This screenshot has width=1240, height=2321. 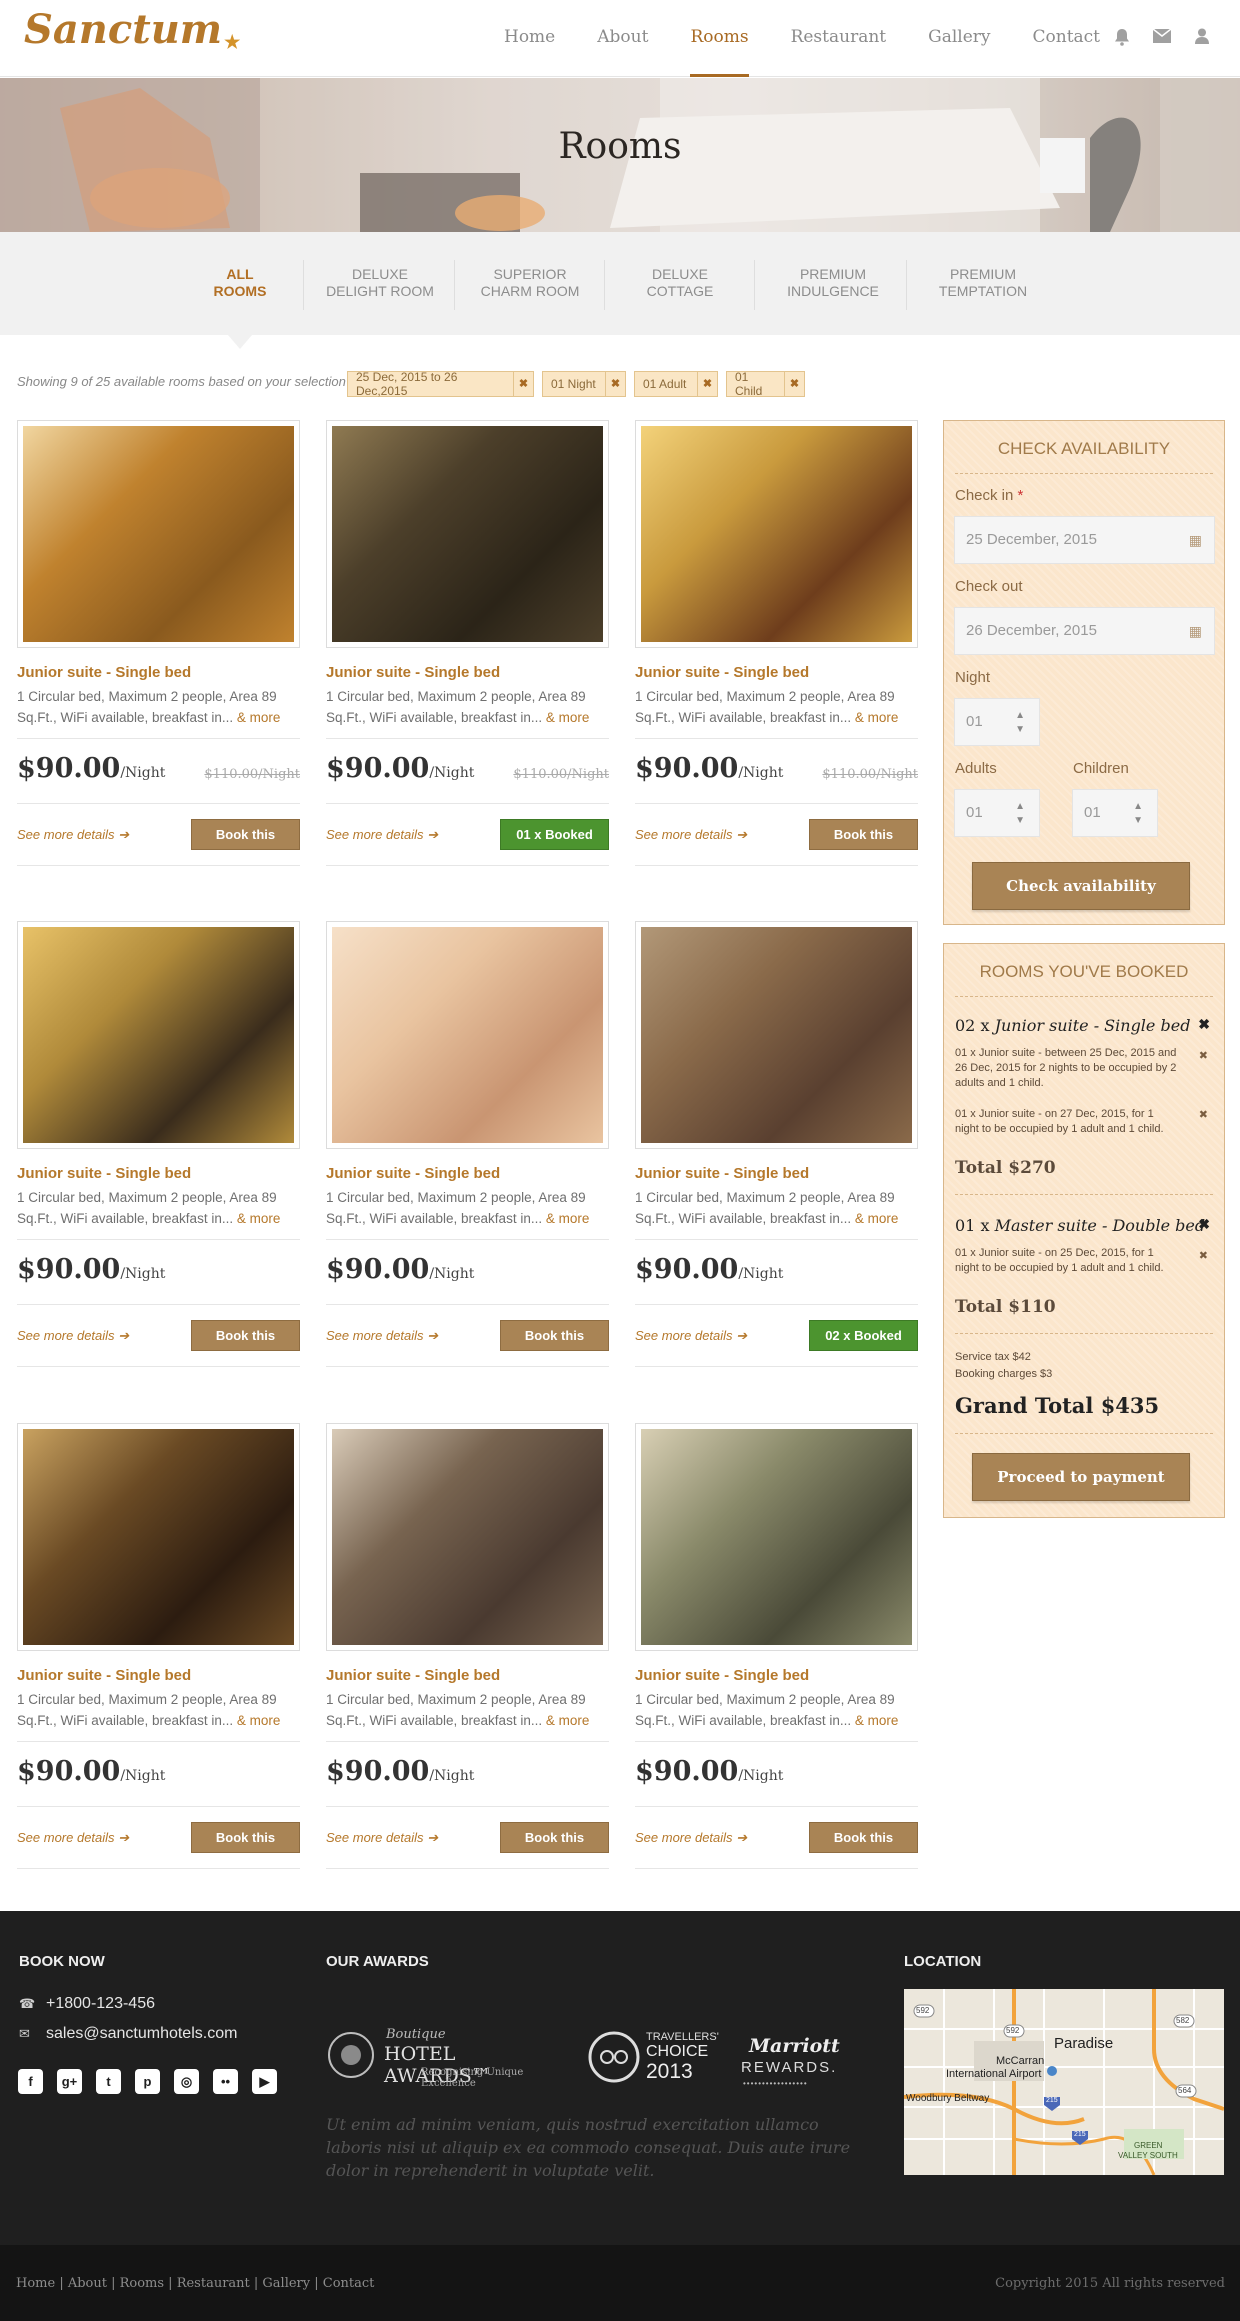 What do you see at coordinates (87, 2004) in the screenshot?
I see `phone-number: ☎ +1800-123-456` at bounding box center [87, 2004].